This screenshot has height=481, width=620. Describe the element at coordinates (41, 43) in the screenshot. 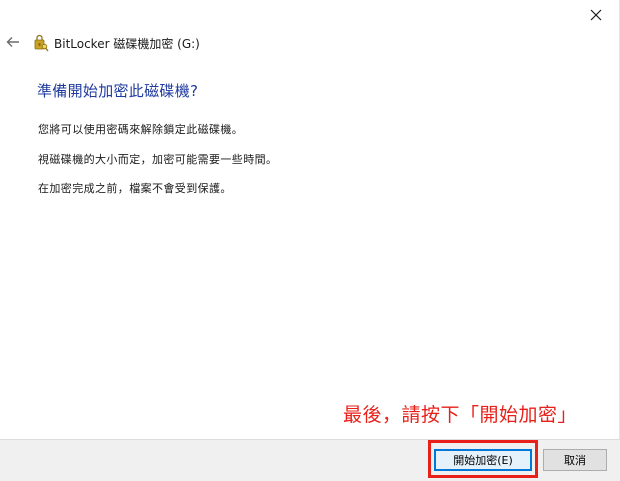

I see `bitlocker-key-icon` at that location.